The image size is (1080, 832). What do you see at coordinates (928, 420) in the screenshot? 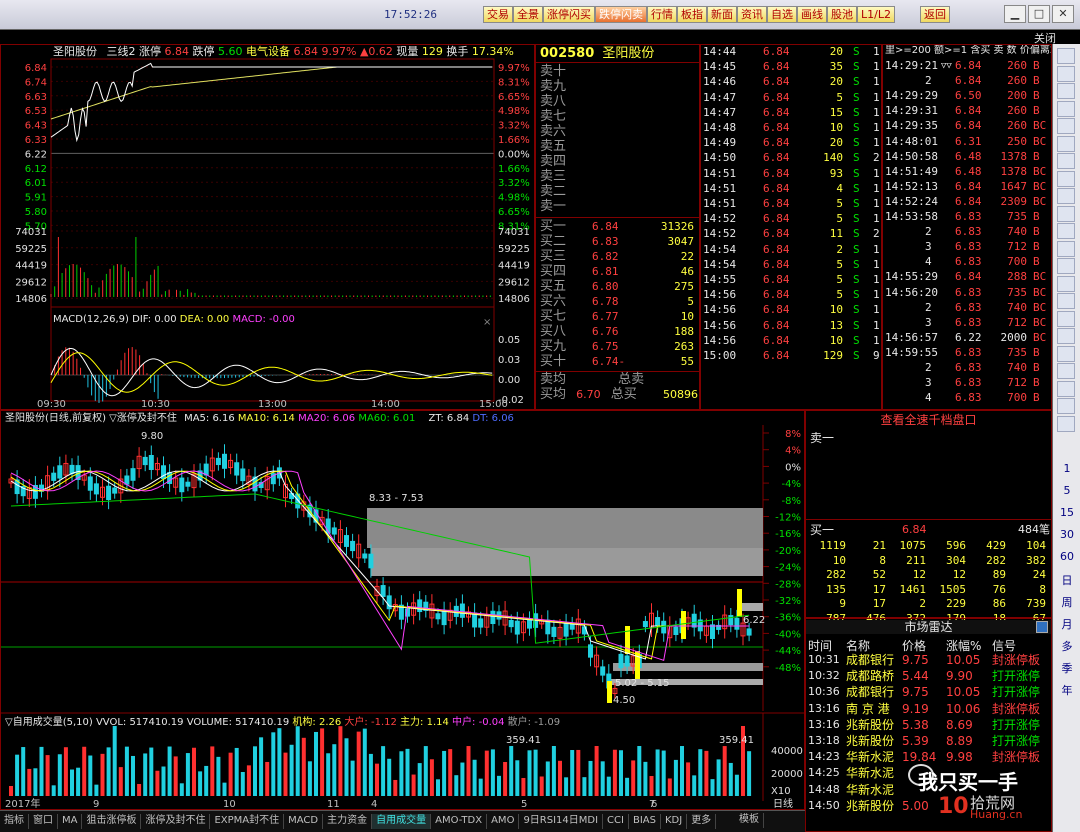
I see `full-depth-link: 查看全速千档盘口` at bounding box center [928, 420].